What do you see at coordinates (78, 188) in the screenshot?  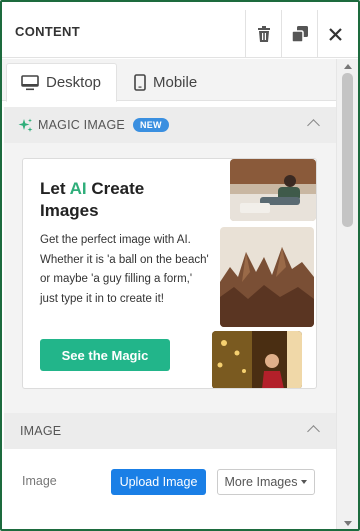 I see `promo-title-ai: AI` at bounding box center [78, 188].